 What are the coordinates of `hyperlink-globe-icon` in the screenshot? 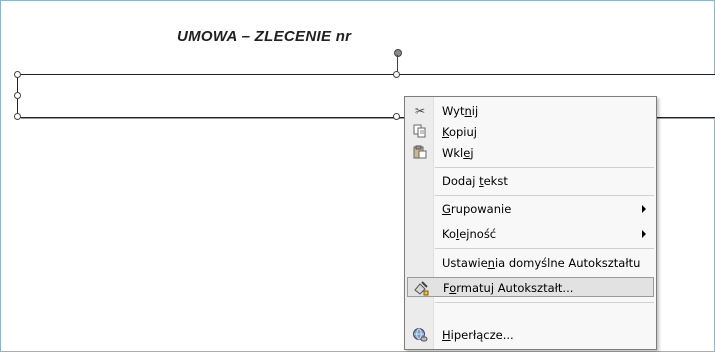 It's located at (420, 335).